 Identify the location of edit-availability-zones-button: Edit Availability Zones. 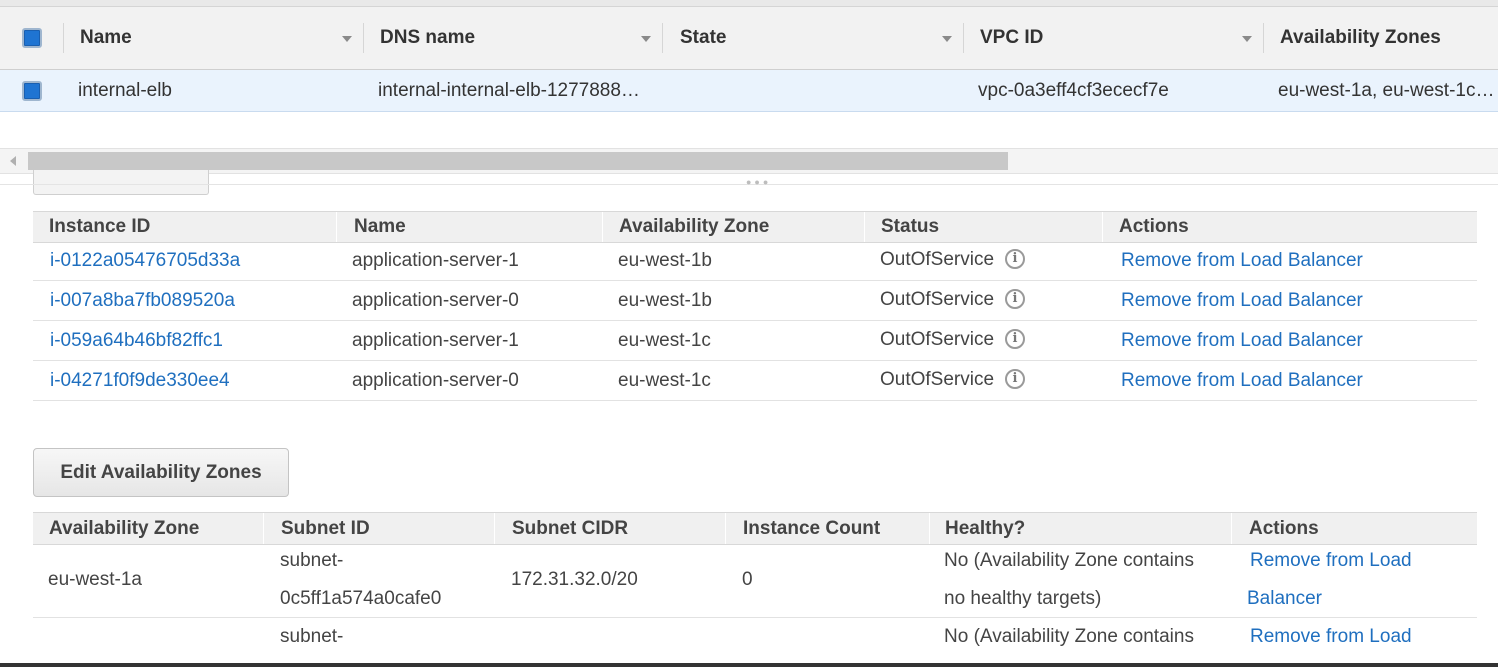
(161, 472).